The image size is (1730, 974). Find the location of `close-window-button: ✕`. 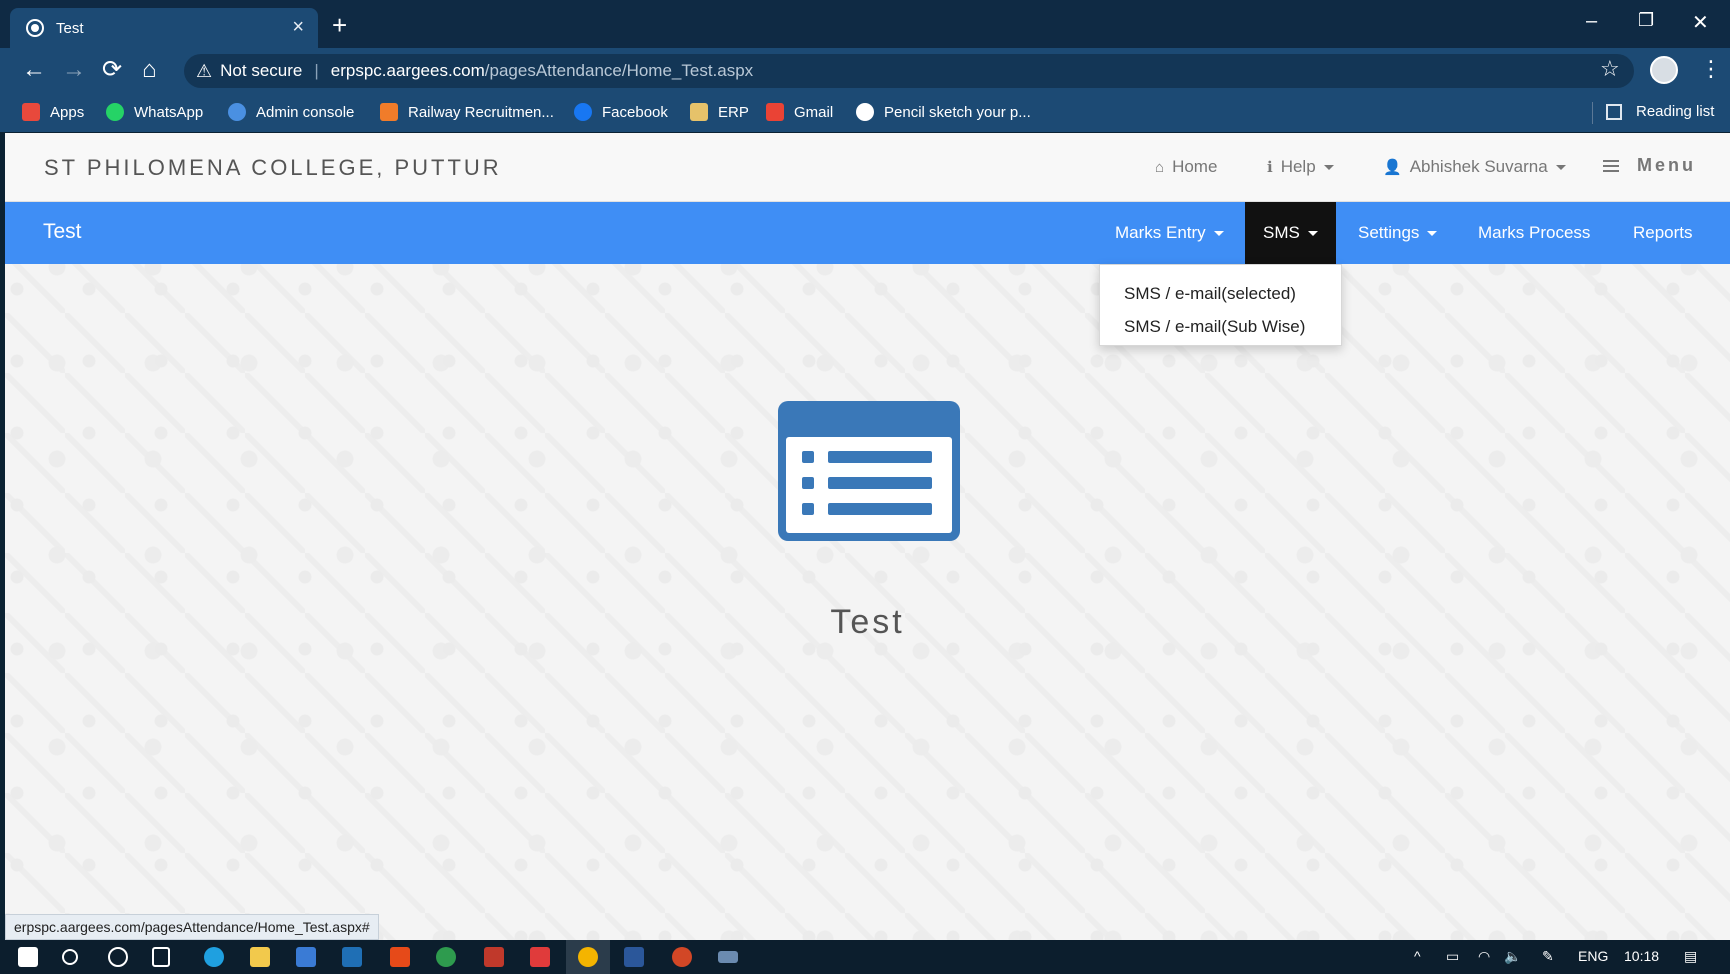

close-window-button: ✕ is located at coordinates (1700, 22).